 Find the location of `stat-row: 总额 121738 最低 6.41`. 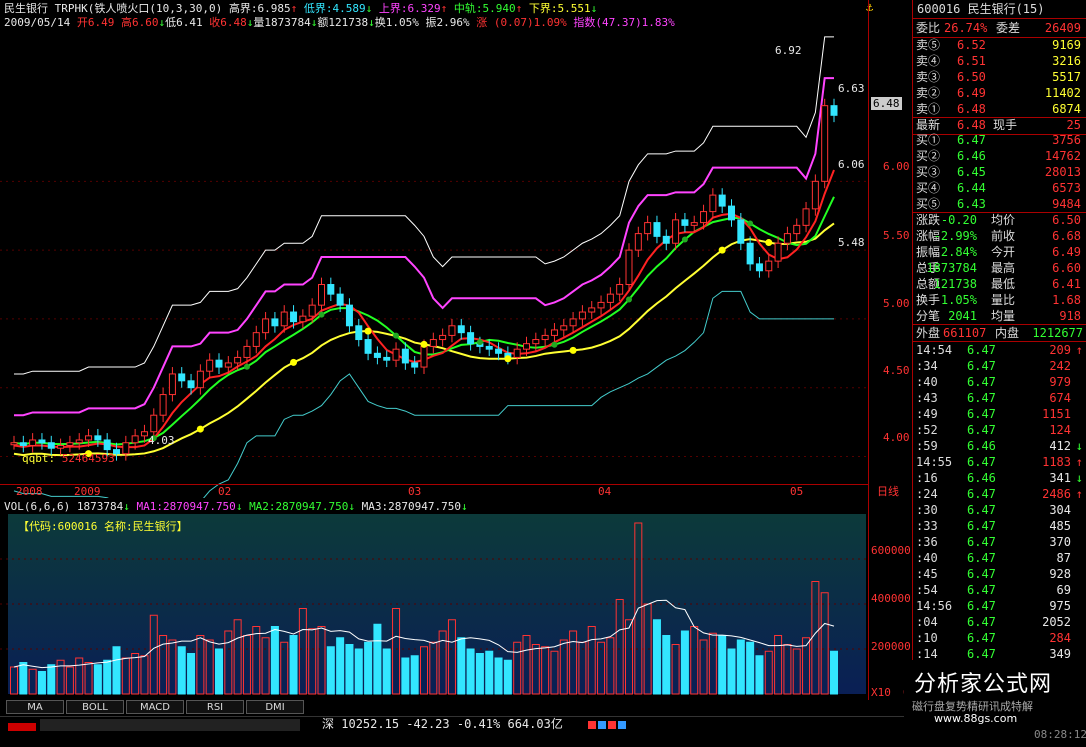

stat-row: 总额 121738 最低 6.41 is located at coordinates (999, 284).